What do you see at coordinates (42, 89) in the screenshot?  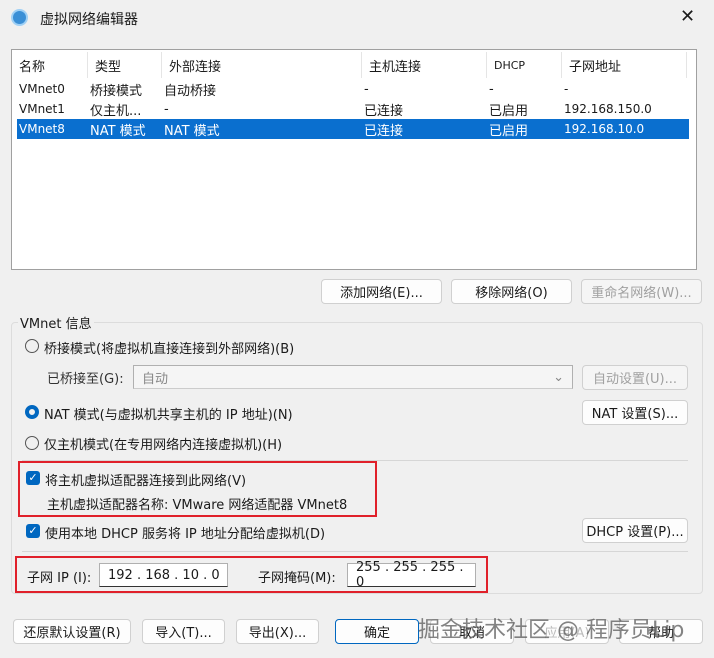 I see `table-cell: VMnet0` at bounding box center [42, 89].